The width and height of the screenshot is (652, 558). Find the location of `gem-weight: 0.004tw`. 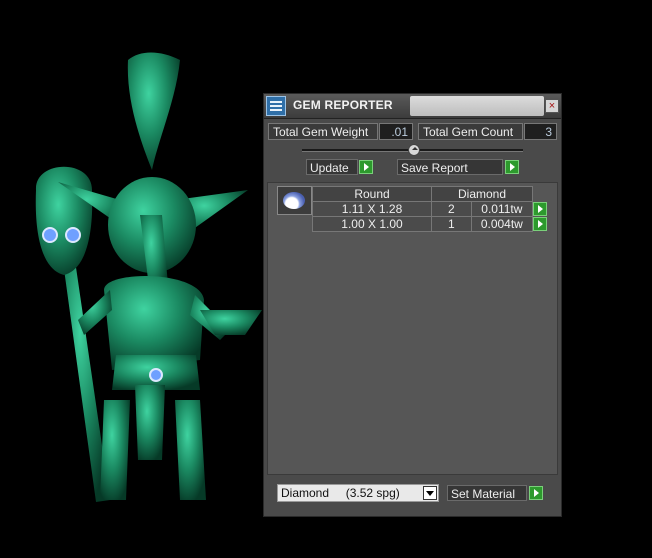

gem-weight: 0.004tw is located at coordinates (502, 224).